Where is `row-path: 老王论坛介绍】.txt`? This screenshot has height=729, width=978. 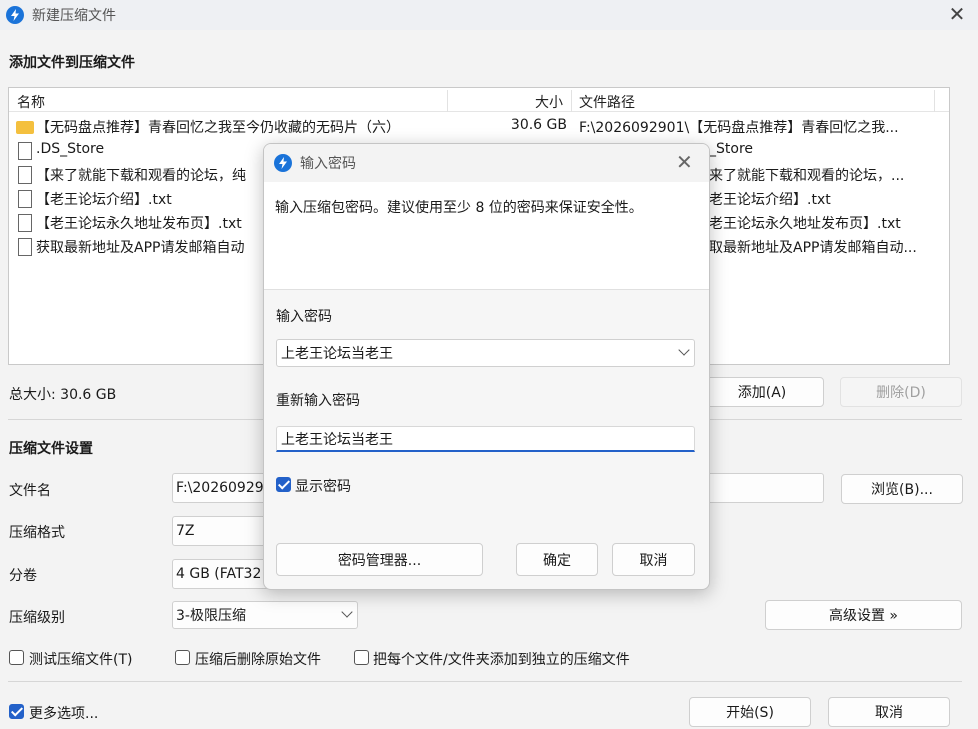
row-path: 老王论坛介绍】.txt is located at coordinates (770, 200).